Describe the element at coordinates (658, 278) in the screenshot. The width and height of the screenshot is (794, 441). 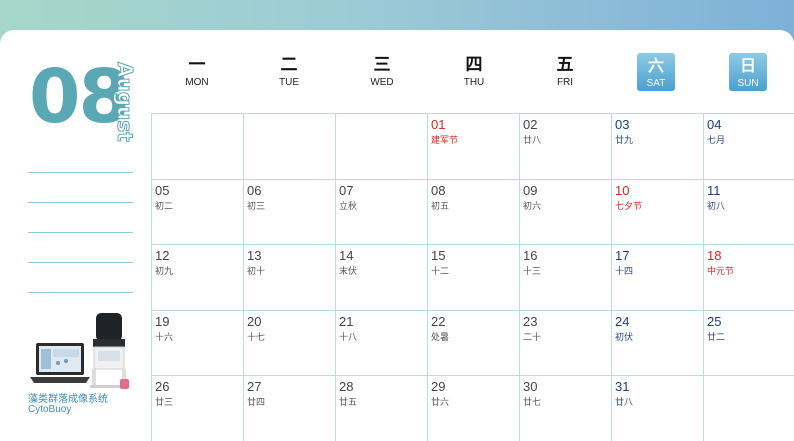
I see `day-cell: 17 十四` at that location.